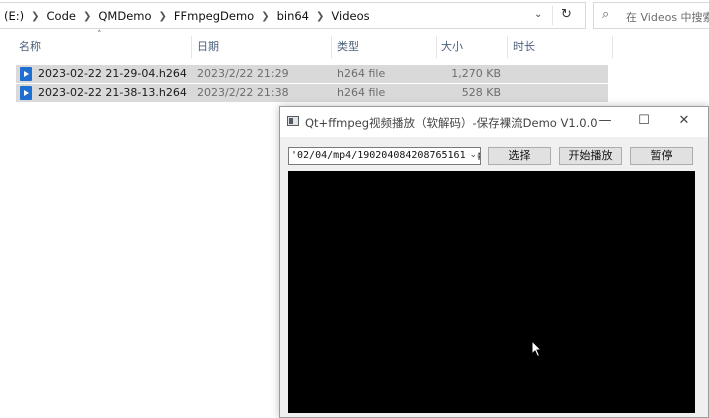 The height and width of the screenshot is (418, 709). I want to click on breadcrumb-drive: (E:), so click(14, 16).